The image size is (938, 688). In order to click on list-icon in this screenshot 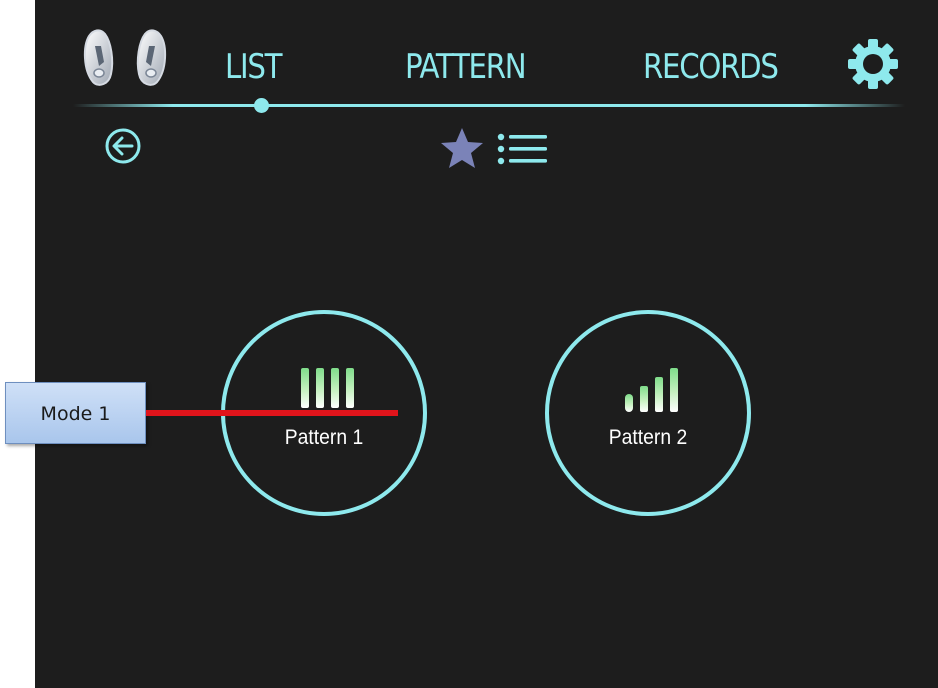, I will do `click(523, 149)`.